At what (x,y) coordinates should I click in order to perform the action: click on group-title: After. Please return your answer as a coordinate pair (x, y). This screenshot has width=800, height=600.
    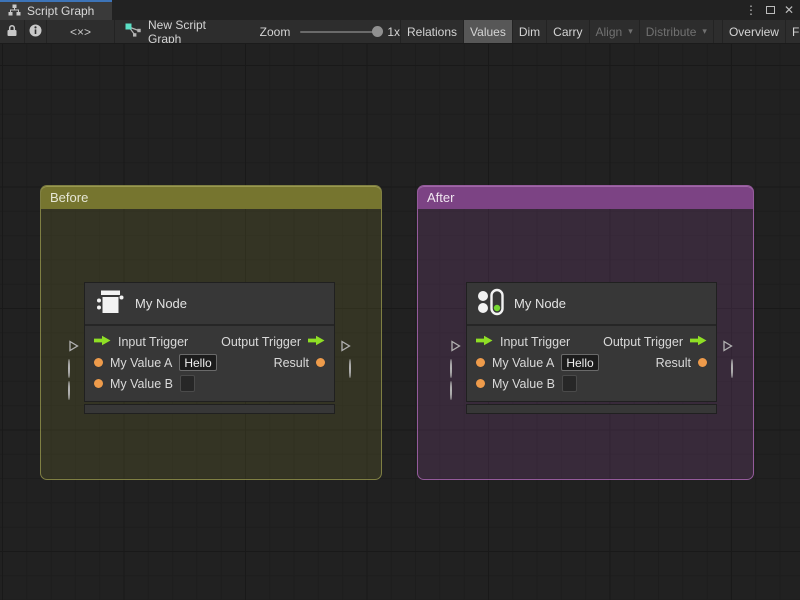
    Looking at the image, I should click on (441, 197).